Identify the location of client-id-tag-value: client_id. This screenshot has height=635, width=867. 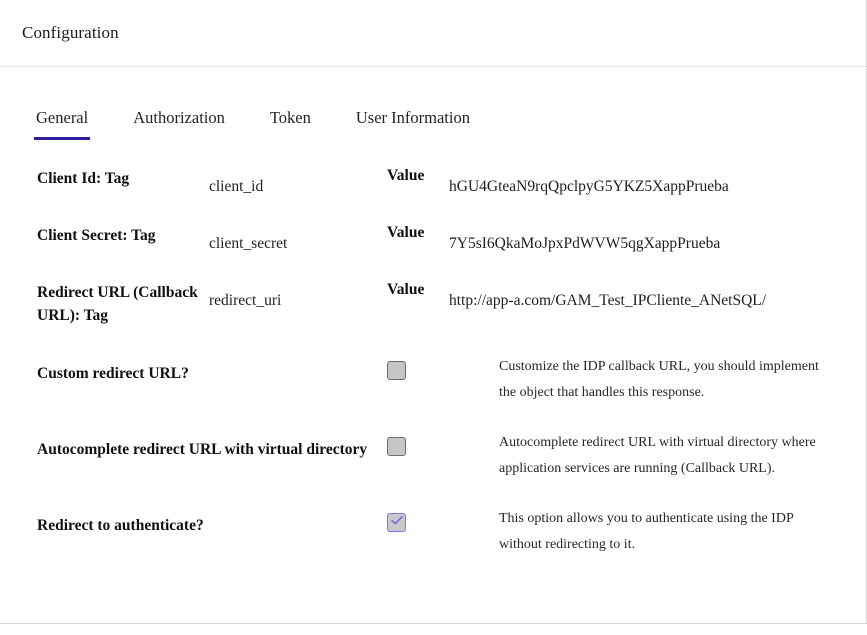
(298, 181).